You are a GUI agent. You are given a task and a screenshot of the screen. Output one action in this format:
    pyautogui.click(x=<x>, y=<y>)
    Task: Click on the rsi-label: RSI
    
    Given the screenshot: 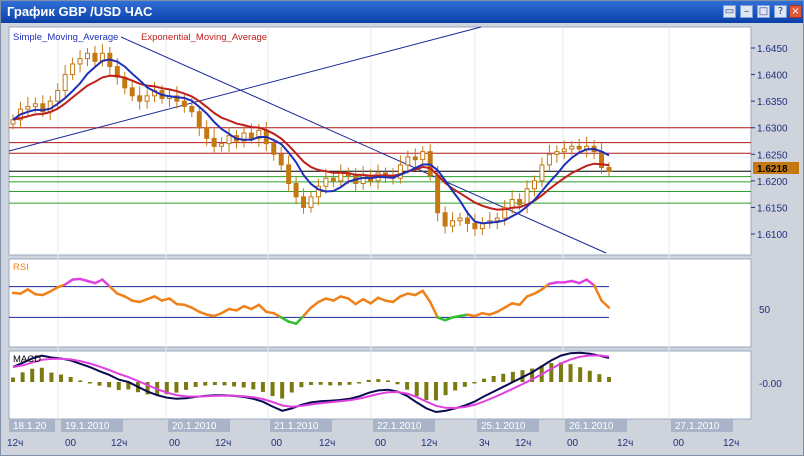 What is the action you would take?
    pyautogui.click(x=21, y=267)
    